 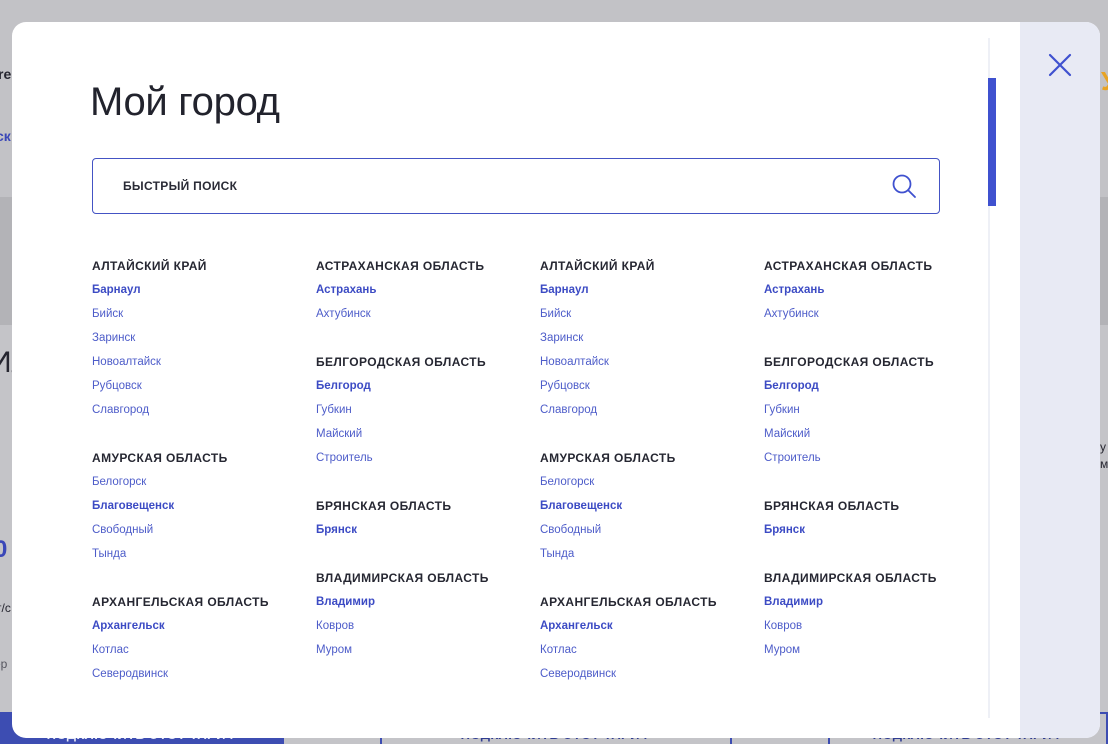 What do you see at coordinates (992, 142) in the screenshot?
I see `scrollbar-thumb` at bounding box center [992, 142].